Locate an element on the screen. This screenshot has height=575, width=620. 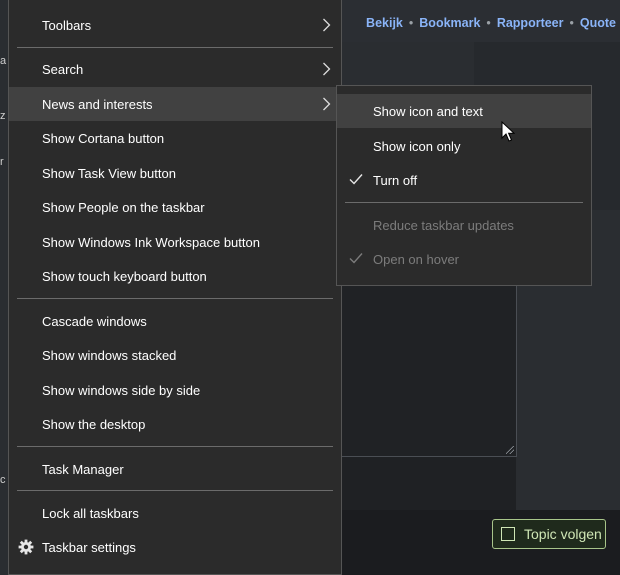
view-link: Bekijk is located at coordinates (384, 23).